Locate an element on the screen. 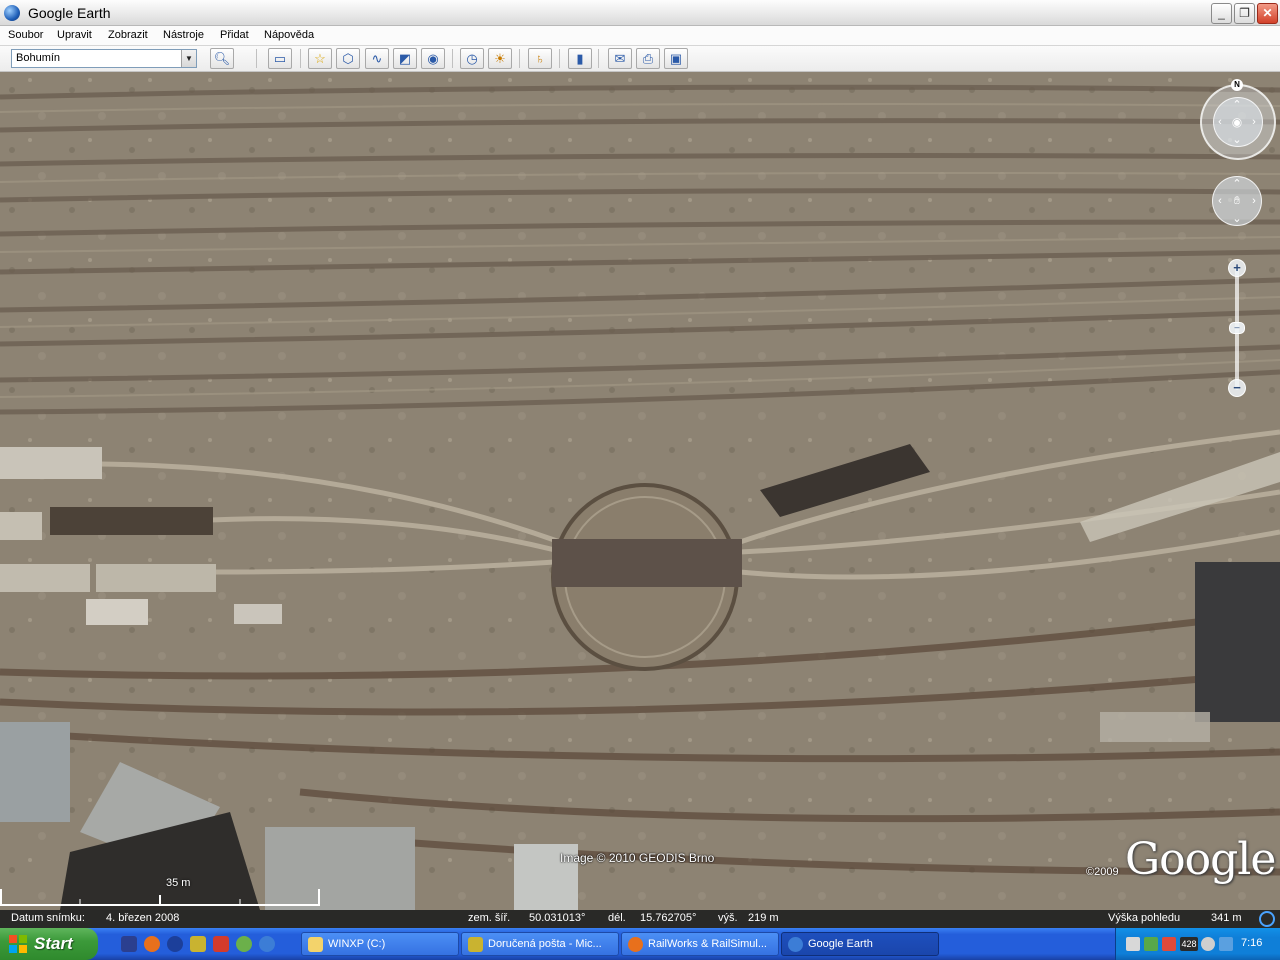  toolbar: Bohumín ▼ 🔍︎ ▭ ☆ ⬡ ∿ ◩ ◉ ◷ ☀ ♄ ▮ ✉ ⎙ ▣ is located at coordinates (640, 59).